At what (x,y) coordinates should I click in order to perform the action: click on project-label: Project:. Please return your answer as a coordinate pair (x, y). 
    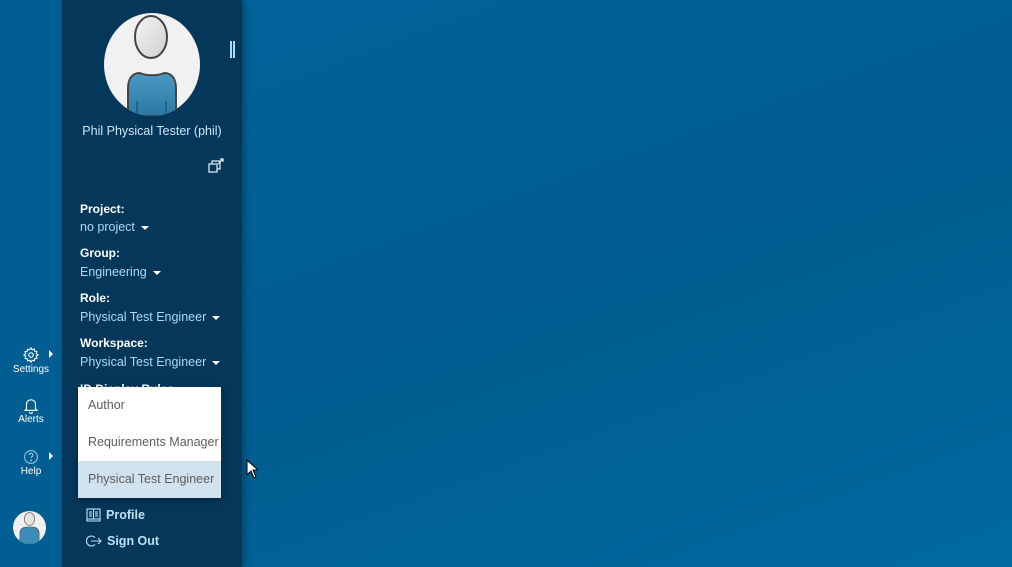
    Looking at the image, I should click on (102, 209).